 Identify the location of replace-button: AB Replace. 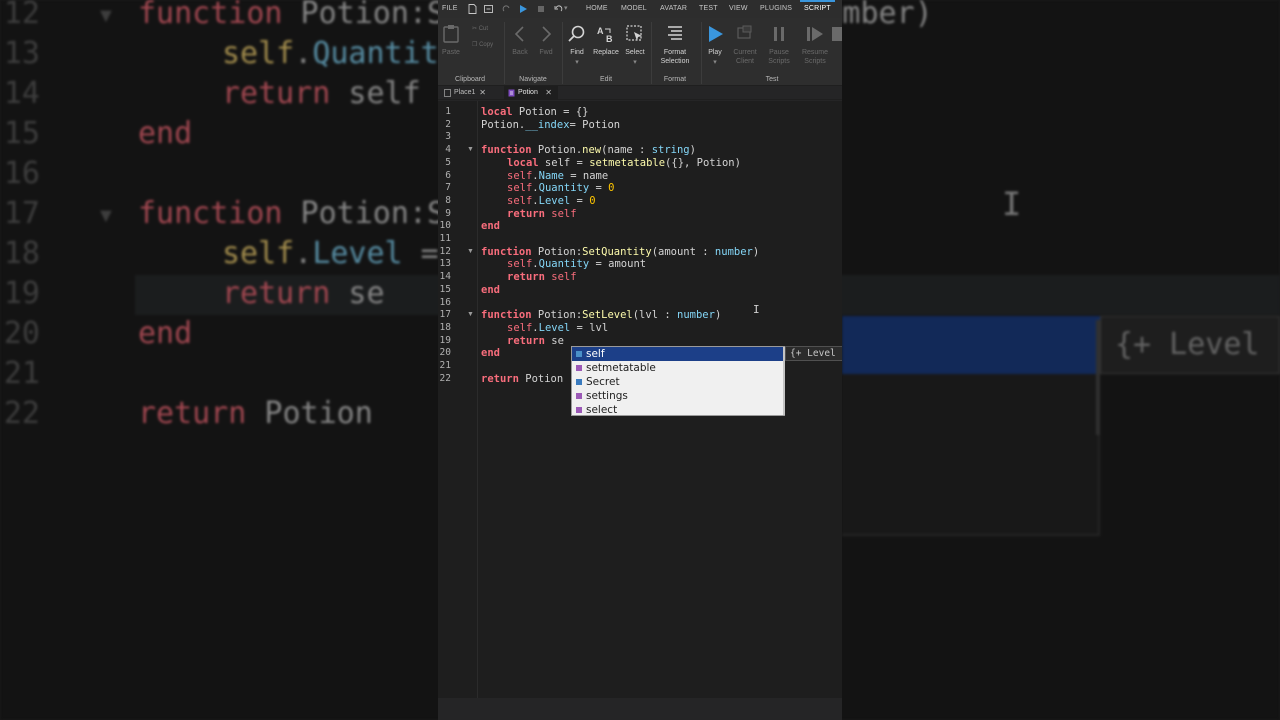
(606, 47).